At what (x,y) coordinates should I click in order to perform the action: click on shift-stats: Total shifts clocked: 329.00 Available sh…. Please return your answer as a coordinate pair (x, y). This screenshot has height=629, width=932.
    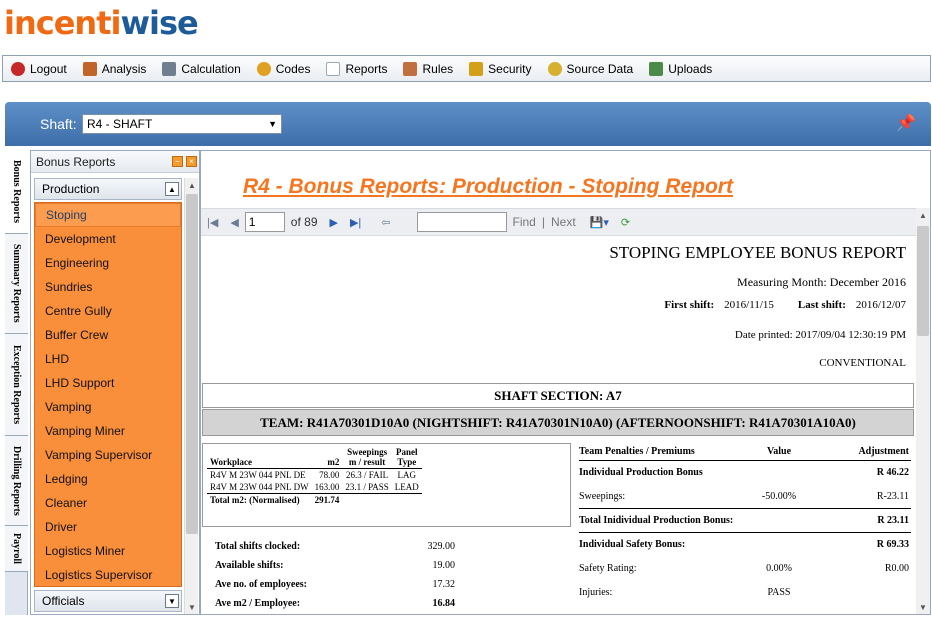
    Looking at the image, I should click on (335, 575).